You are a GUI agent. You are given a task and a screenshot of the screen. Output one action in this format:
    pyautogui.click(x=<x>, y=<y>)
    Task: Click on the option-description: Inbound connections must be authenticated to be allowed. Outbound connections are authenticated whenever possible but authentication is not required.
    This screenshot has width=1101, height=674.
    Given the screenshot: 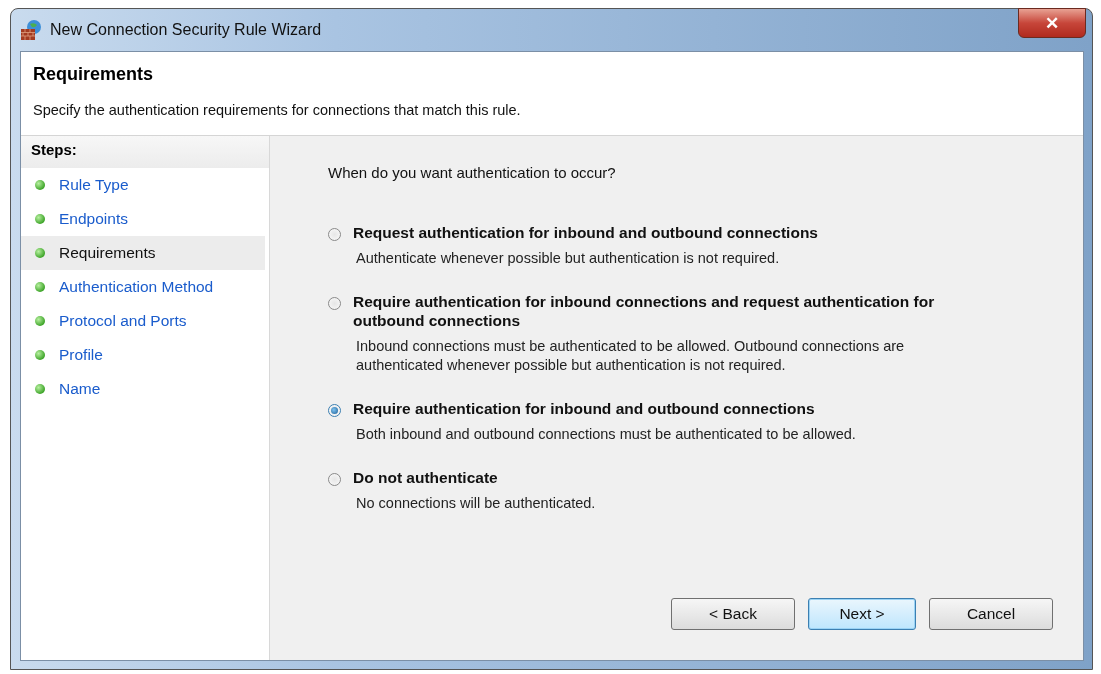 What is the action you would take?
    pyautogui.click(x=630, y=356)
    